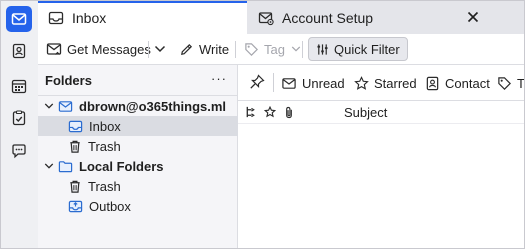  I want to click on get-messages-dropdown, so click(160, 49).